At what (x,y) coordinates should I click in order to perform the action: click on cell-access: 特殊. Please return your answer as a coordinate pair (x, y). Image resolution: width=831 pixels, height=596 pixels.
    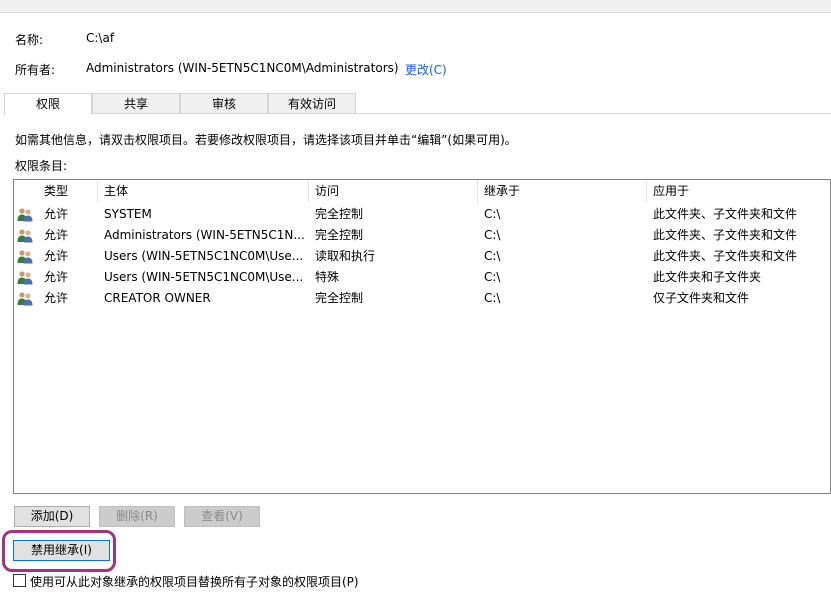
    Looking at the image, I should click on (327, 277).